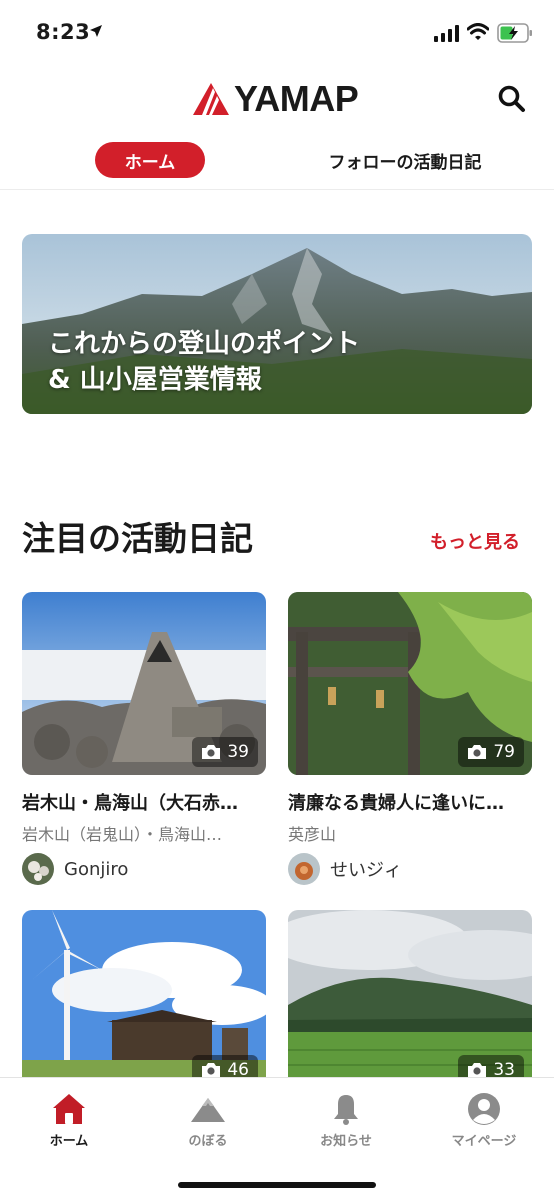 The width and height of the screenshot is (554, 1200). I want to click on activity-card: 79 清廉なる貴婦人に逢いに… 英彦山 せいジィ, so click(410, 738).